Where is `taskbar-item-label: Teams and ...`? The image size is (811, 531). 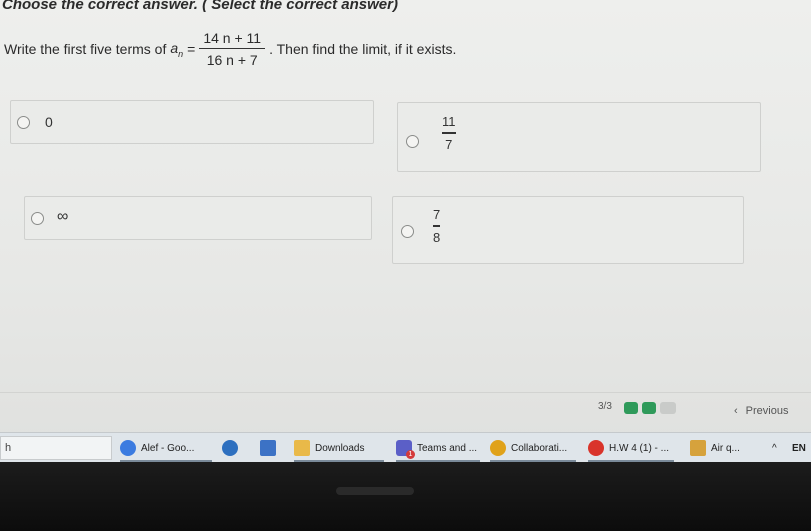
taskbar-item-label: Teams and ... is located at coordinates (447, 448).